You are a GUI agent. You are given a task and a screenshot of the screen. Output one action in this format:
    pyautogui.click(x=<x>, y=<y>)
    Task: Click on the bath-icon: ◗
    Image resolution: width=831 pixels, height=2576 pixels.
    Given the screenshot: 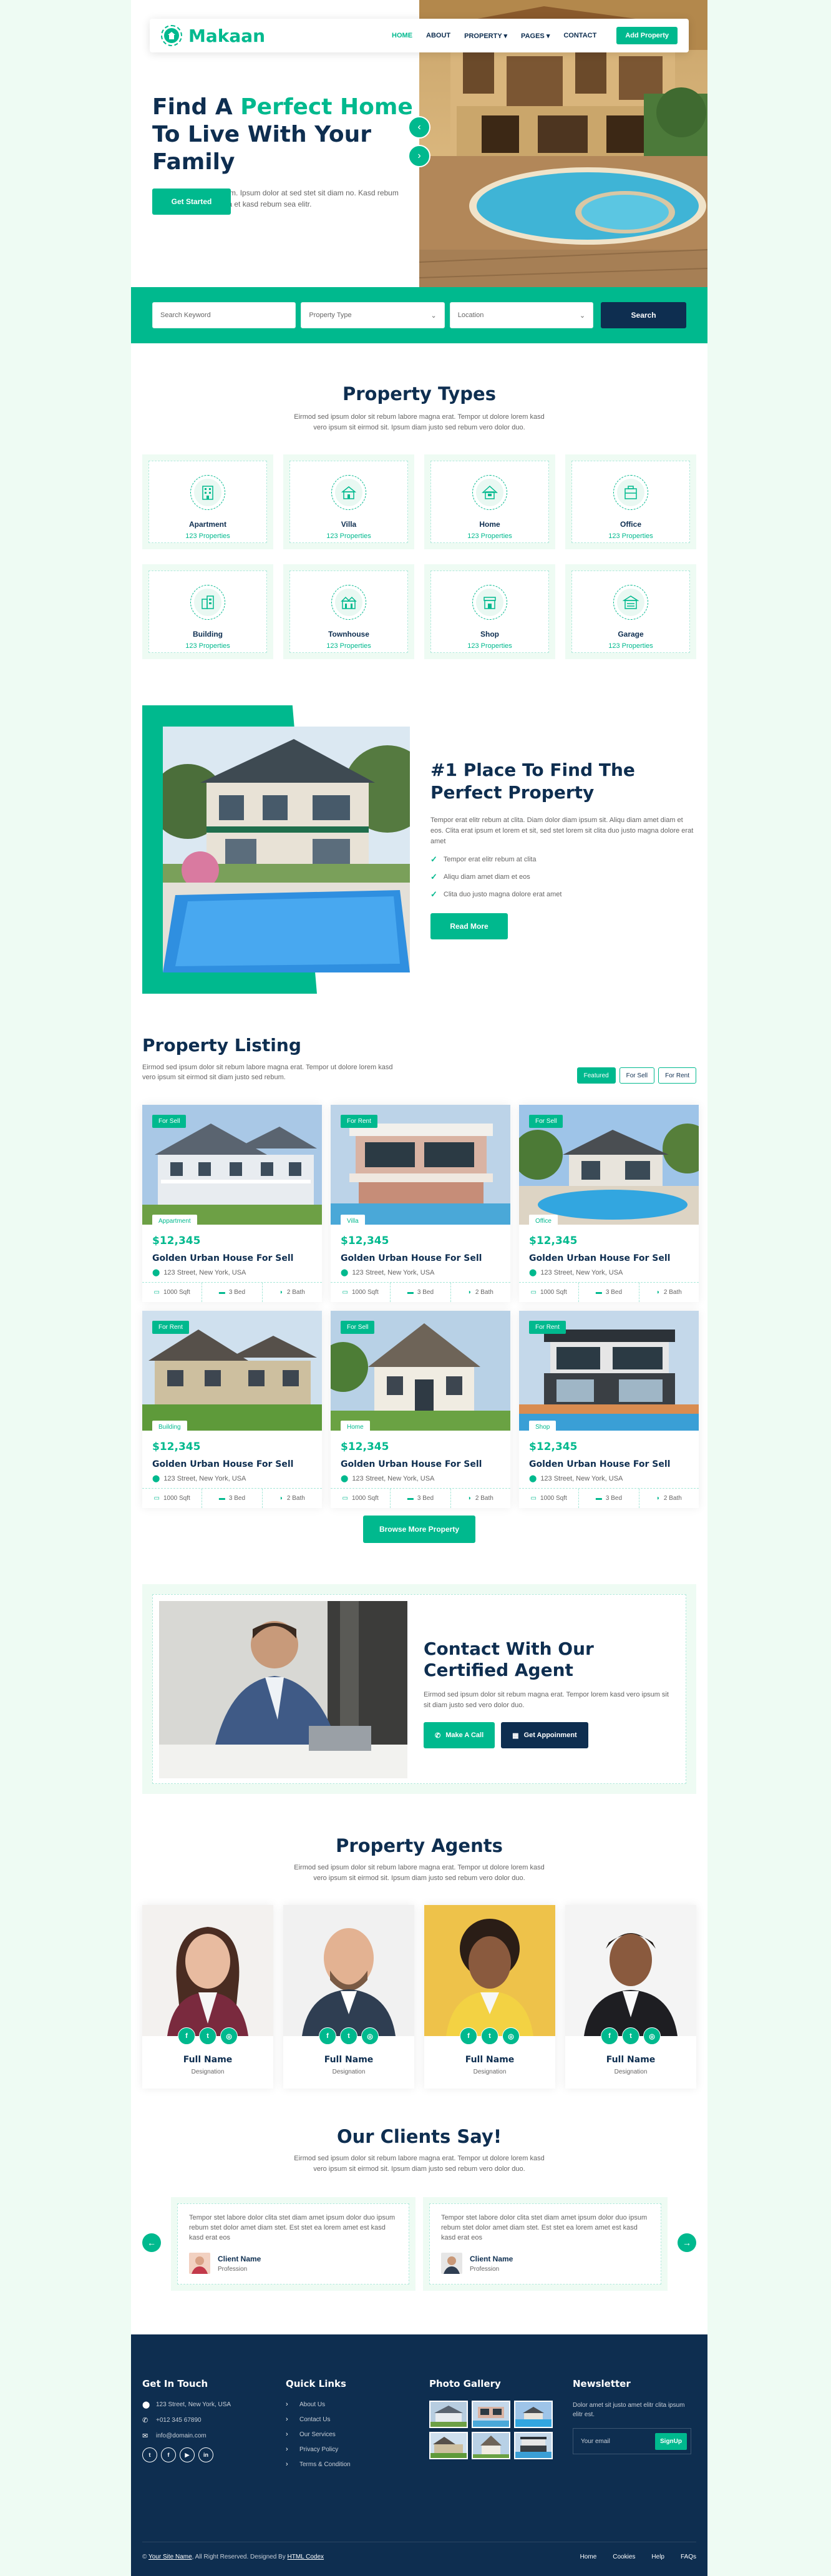 What is the action you would take?
    pyautogui.click(x=469, y=1292)
    